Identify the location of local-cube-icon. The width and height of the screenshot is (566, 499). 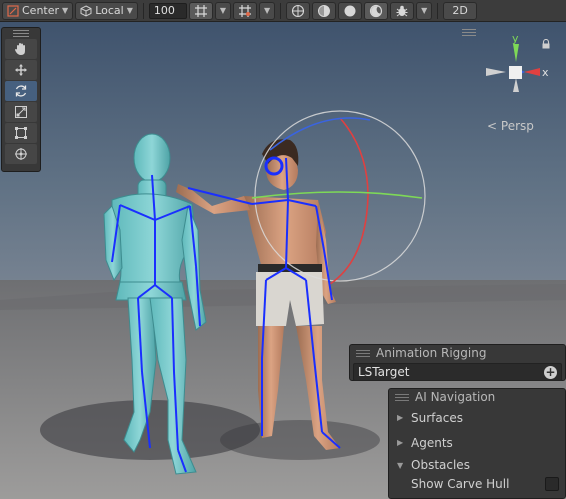
(86, 10).